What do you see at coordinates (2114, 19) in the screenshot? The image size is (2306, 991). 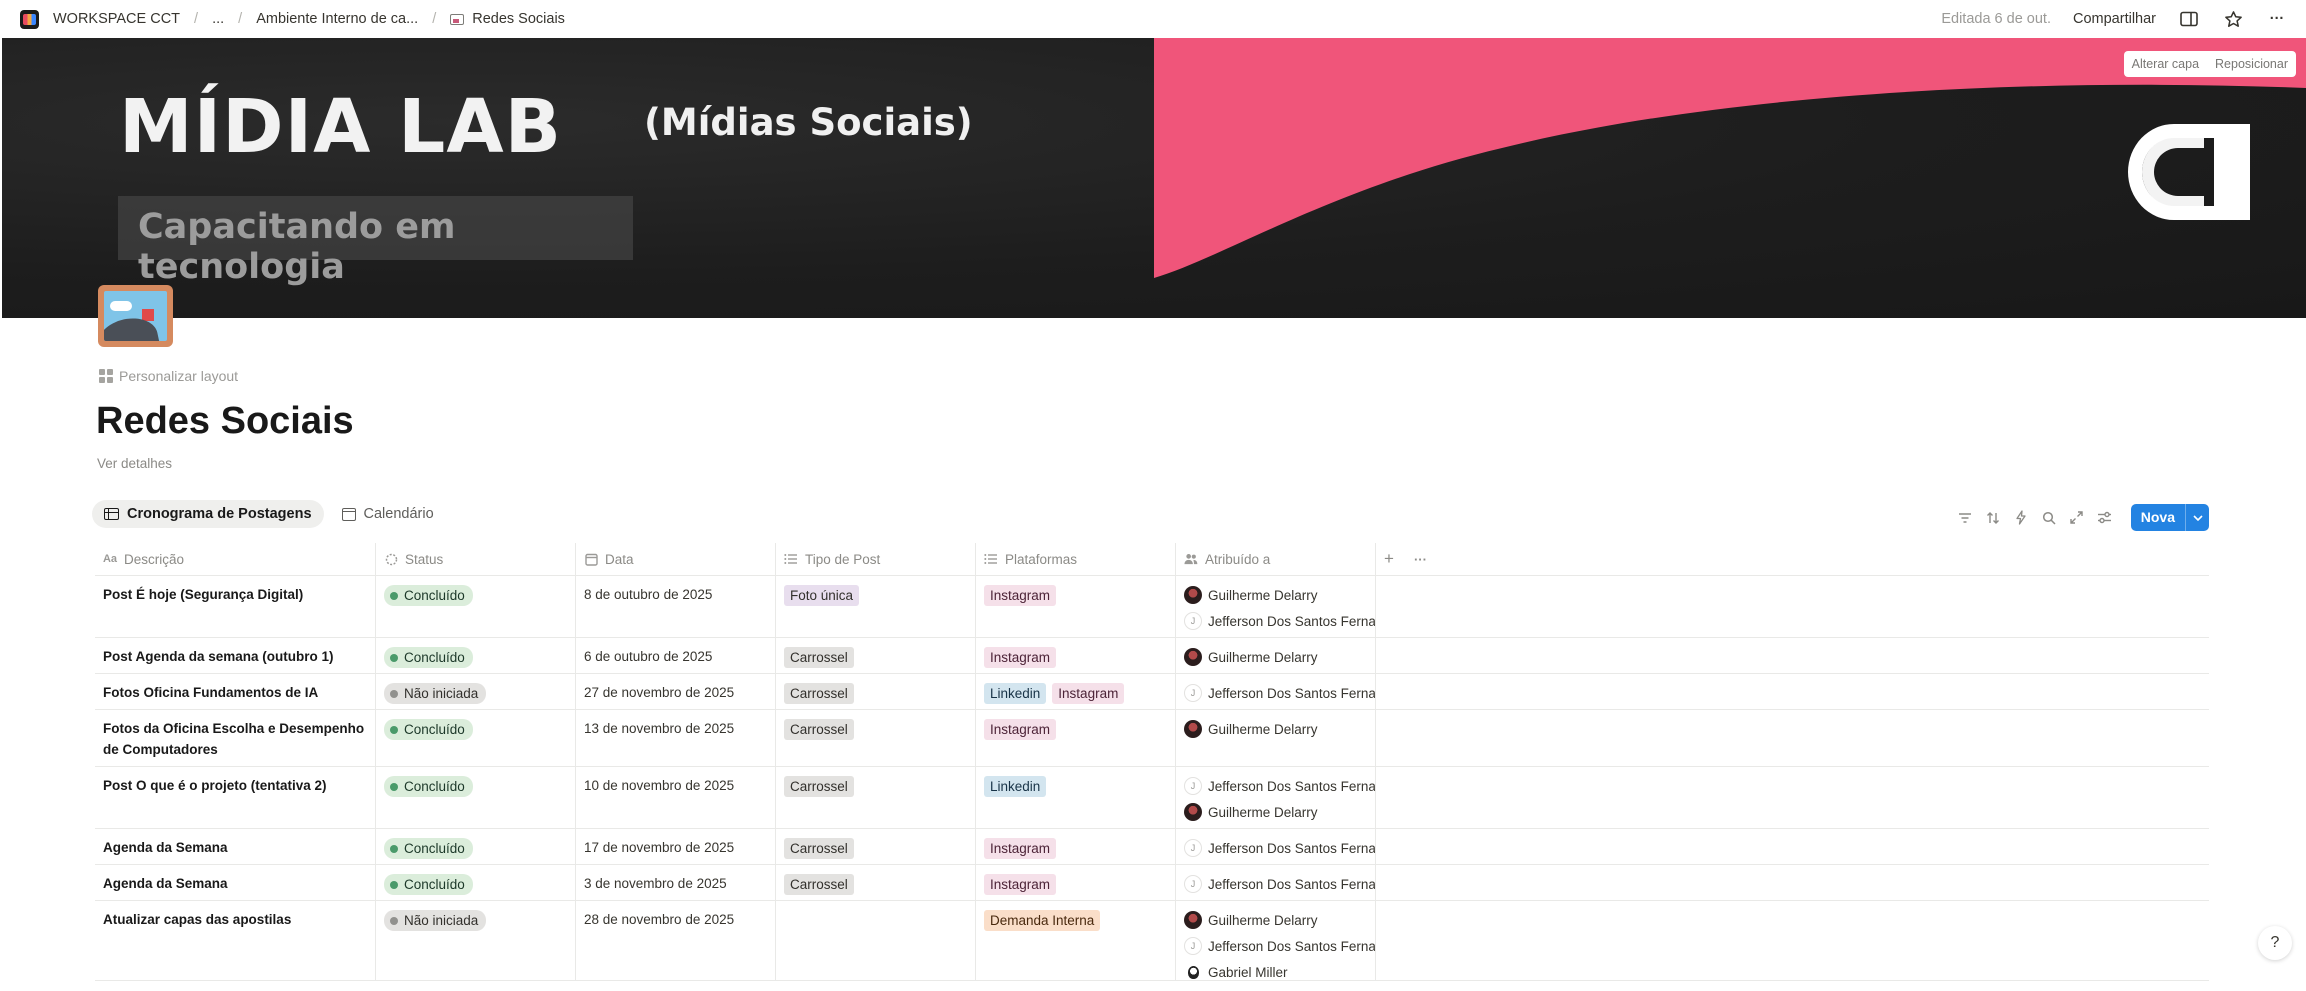 I see `share-button: Compartilhar` at bounding box center [2114, 19].